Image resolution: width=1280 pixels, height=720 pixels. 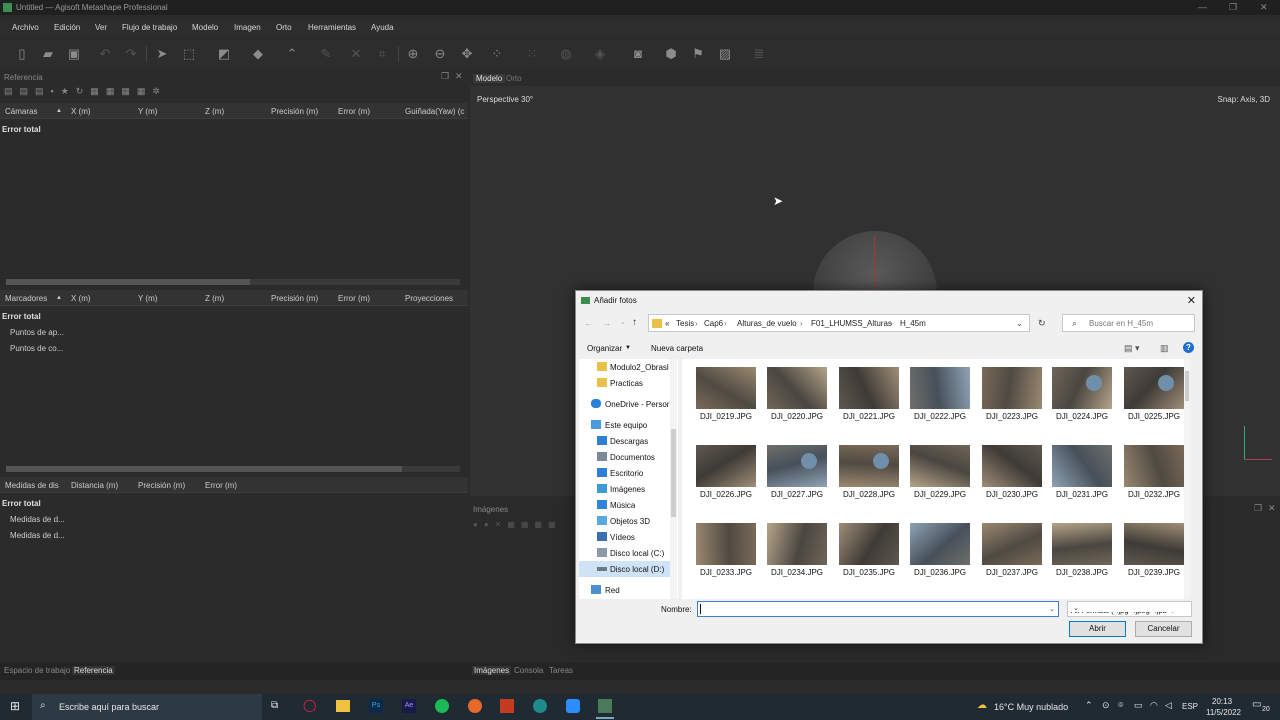 What do you see at coordinates (67, 27) in the screenshot?
I see `menu-edicion: Edición` at bounding box center [67, 27].